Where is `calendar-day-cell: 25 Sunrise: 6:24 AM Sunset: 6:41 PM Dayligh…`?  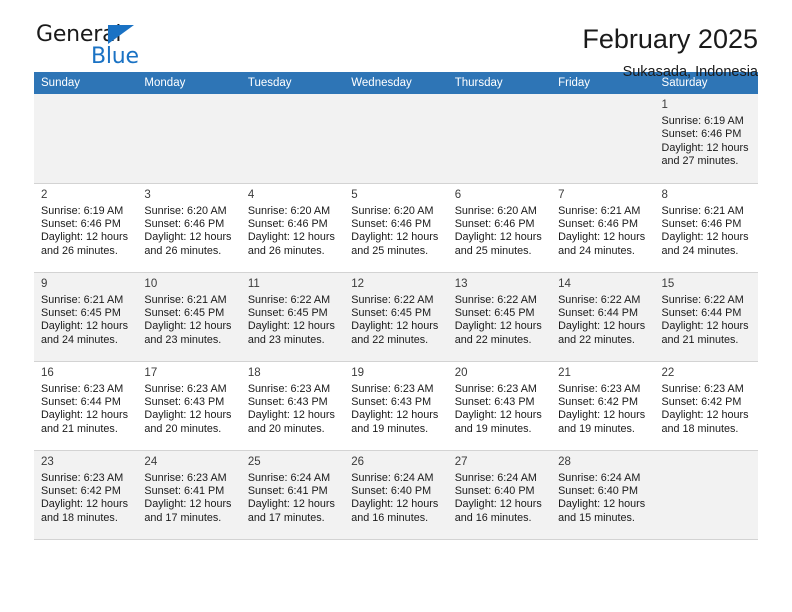
calendar-day-cell: 25 Sunrise: 6:24 AM Sunset: 6:41 PM Dayligh… is located at coordinates (292, 495).